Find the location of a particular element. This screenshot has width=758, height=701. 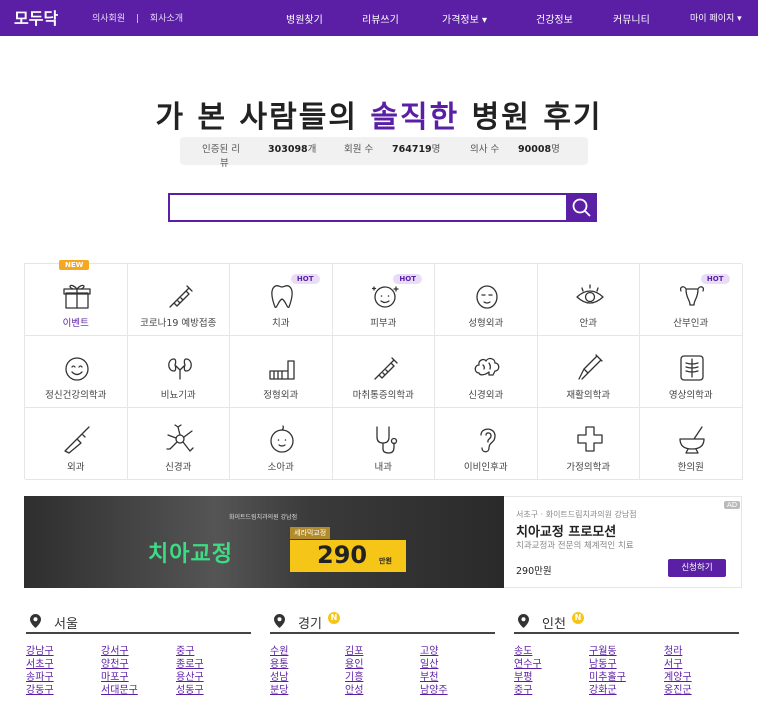

category-syringe: 마취통증의학과 is located at coordinates (383, 372).